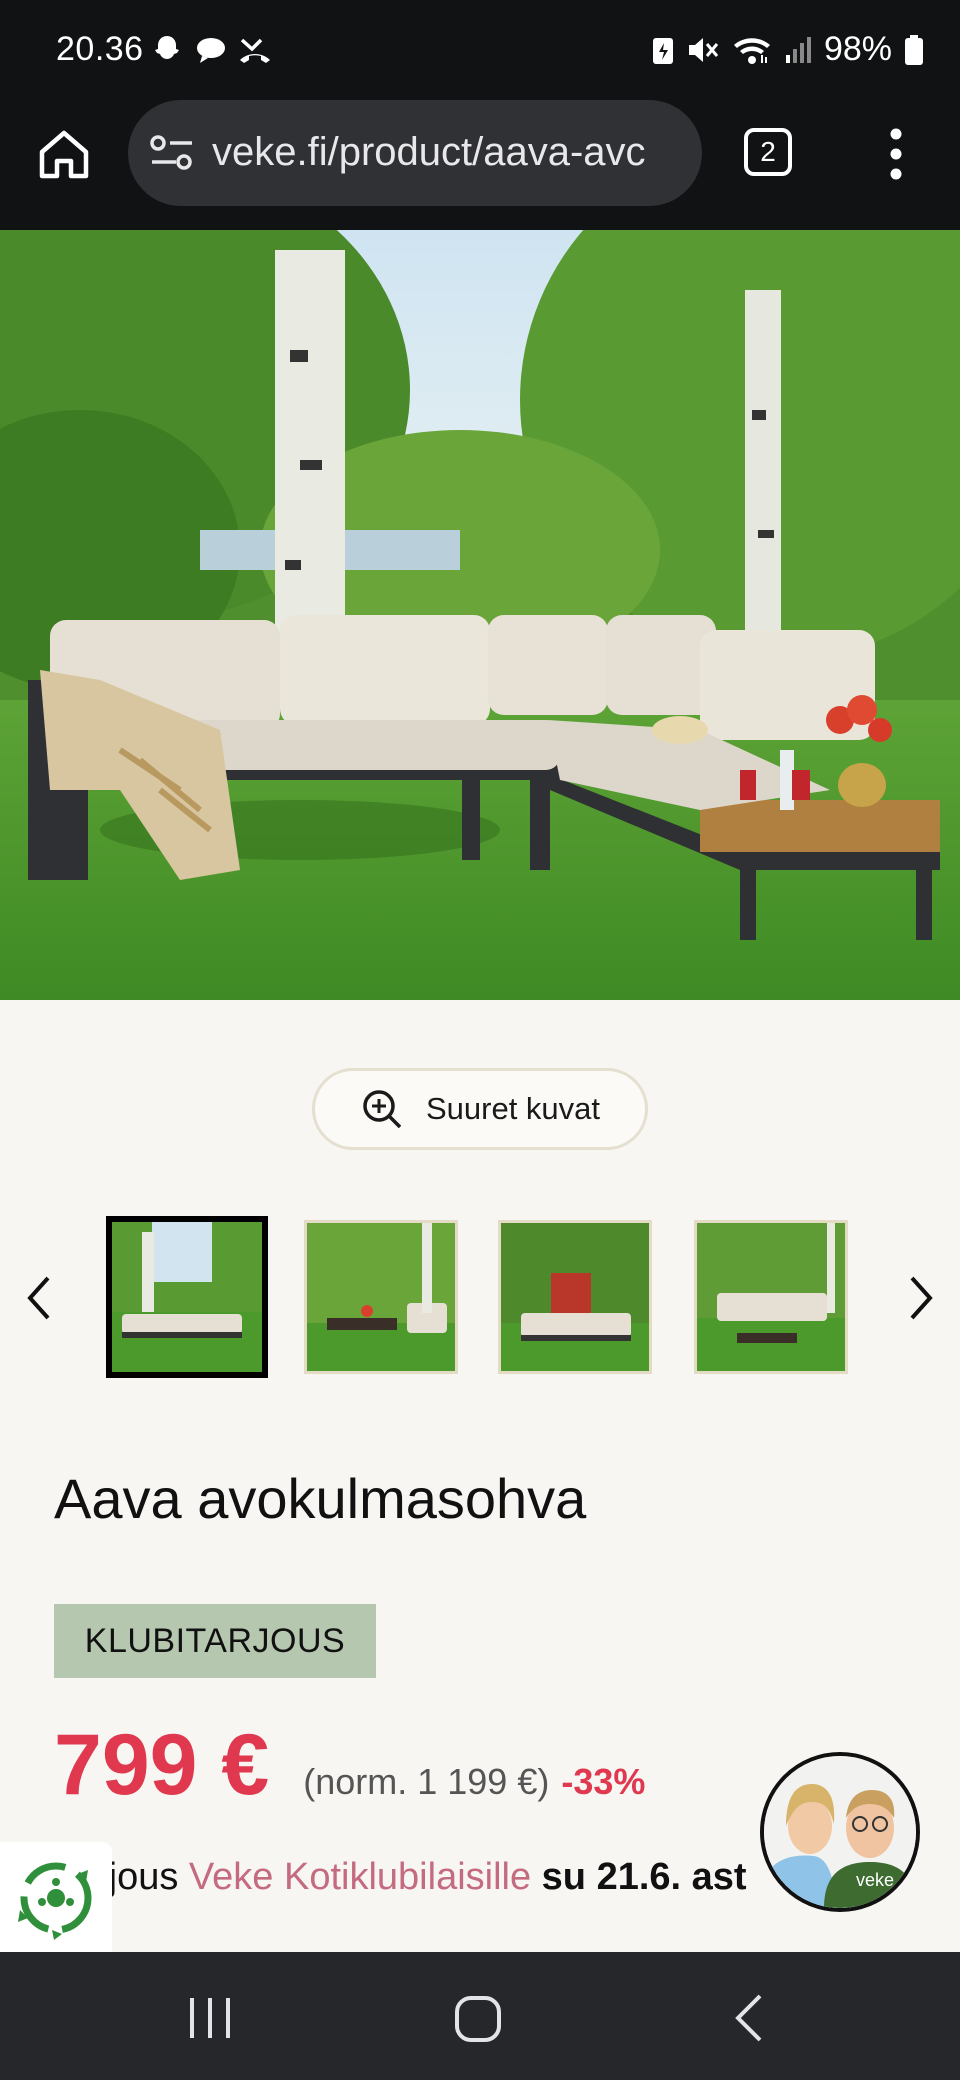 Image resolution: width=960 pixels, height=2080 pixels. What do you see at coordinates (768, 152) in the screenshot?
I see `tab-switcher-button: 2` at bounding box center [768, 152].